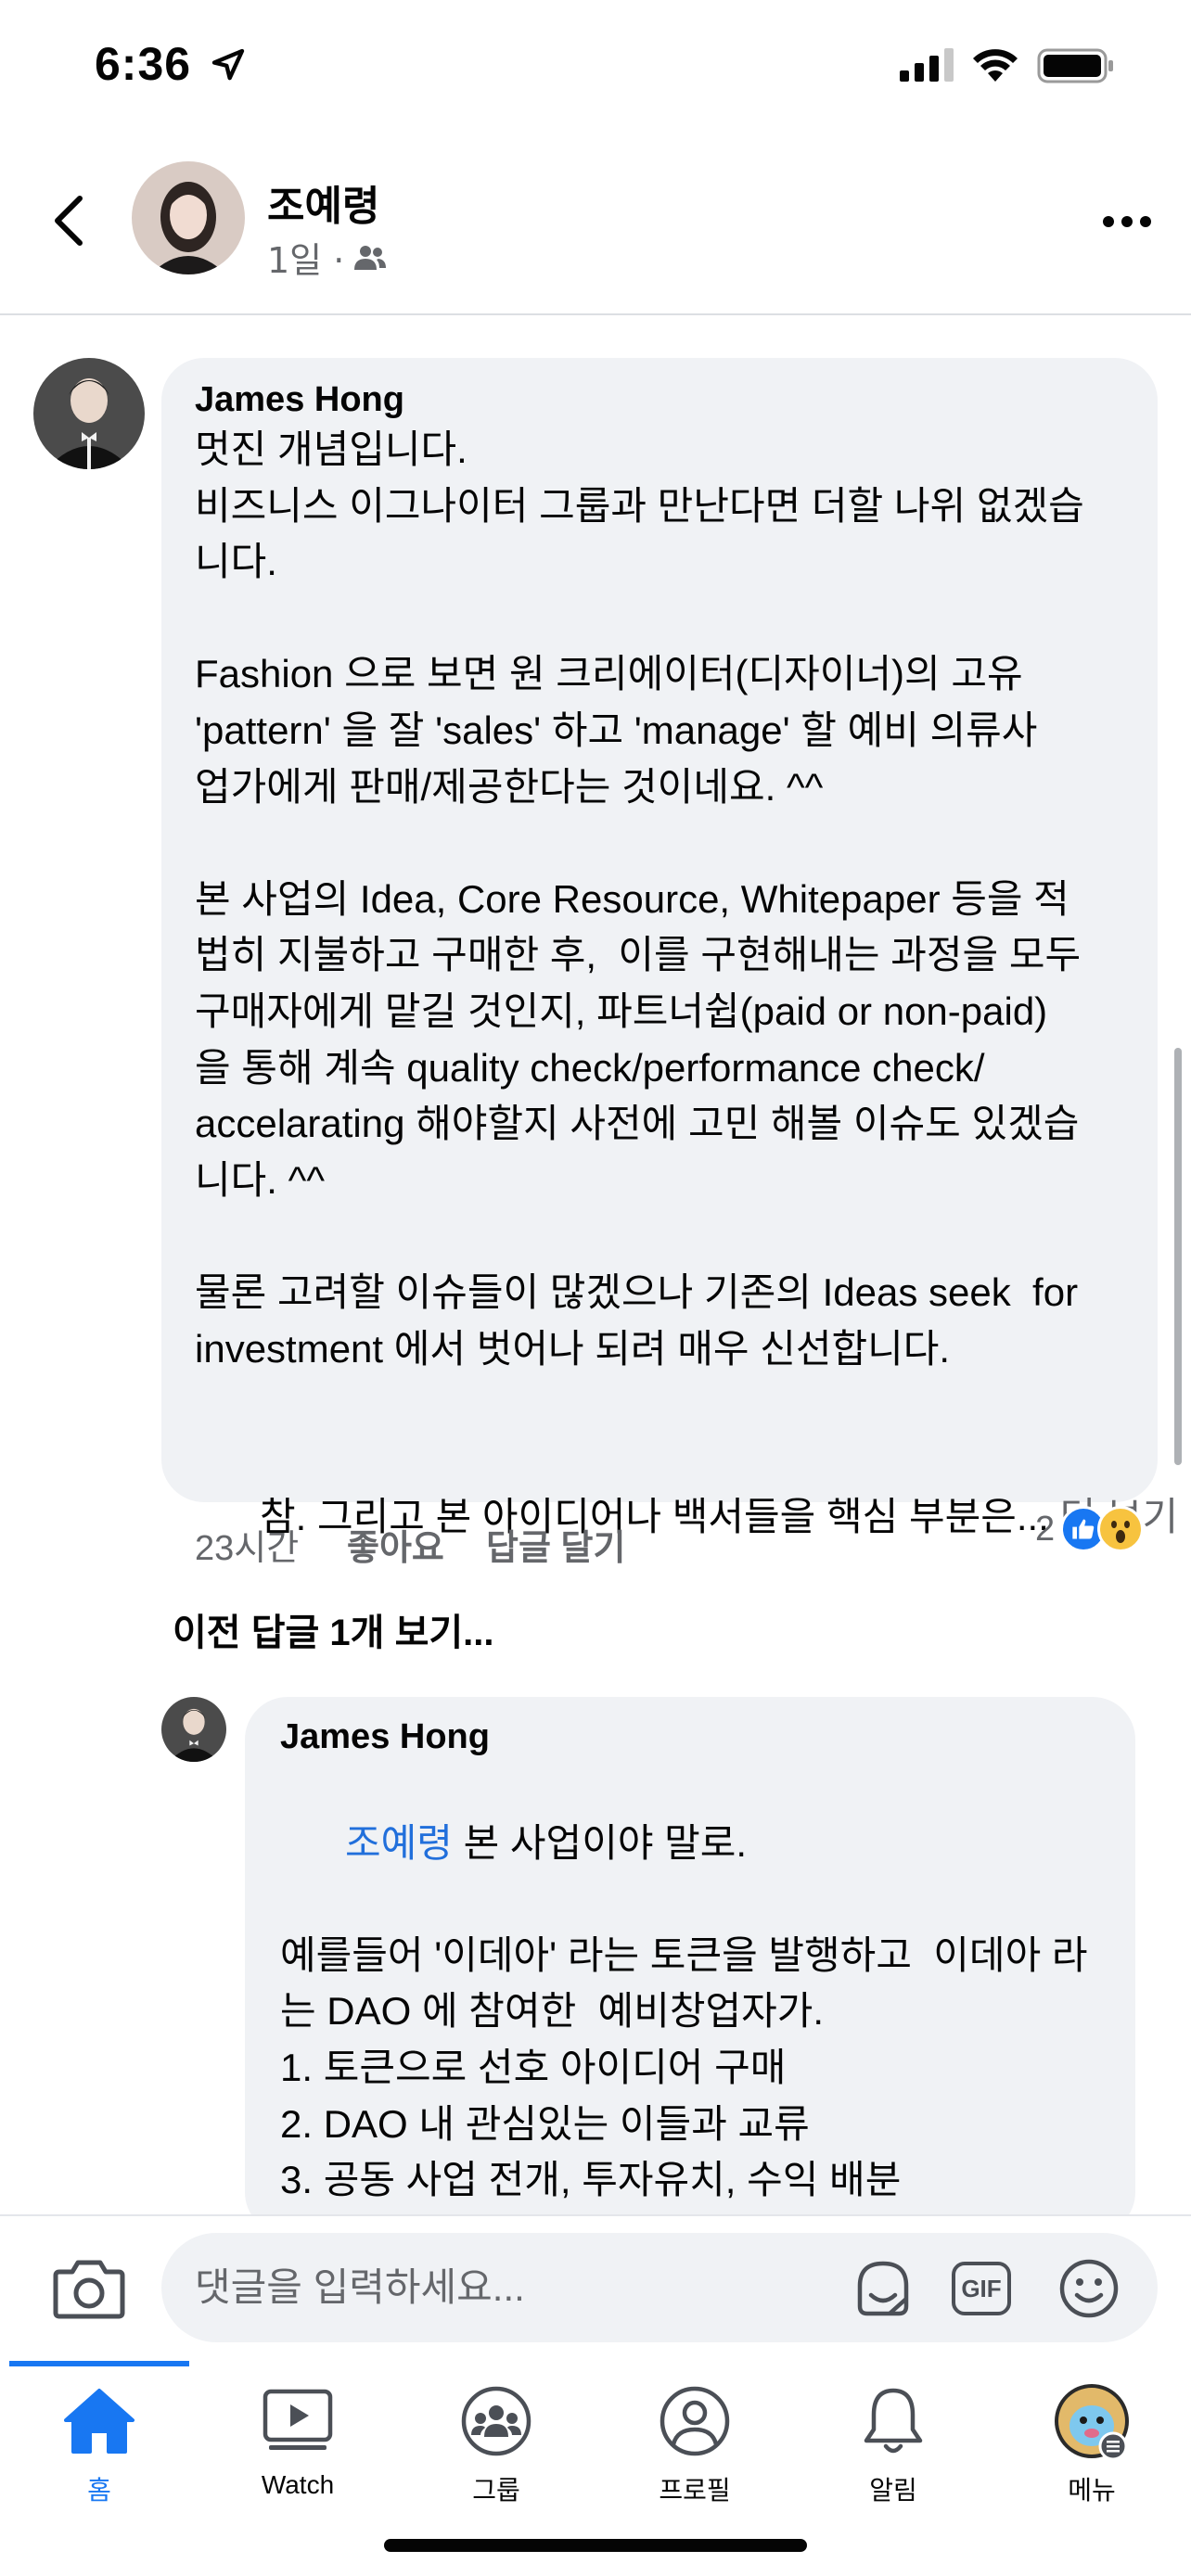 This screenshot has width=1191, height=2576. I want to click on text-line: 예를들어 '이데아' 라는 토큰을 발행하고 이데아 라, so click(684, 1954).